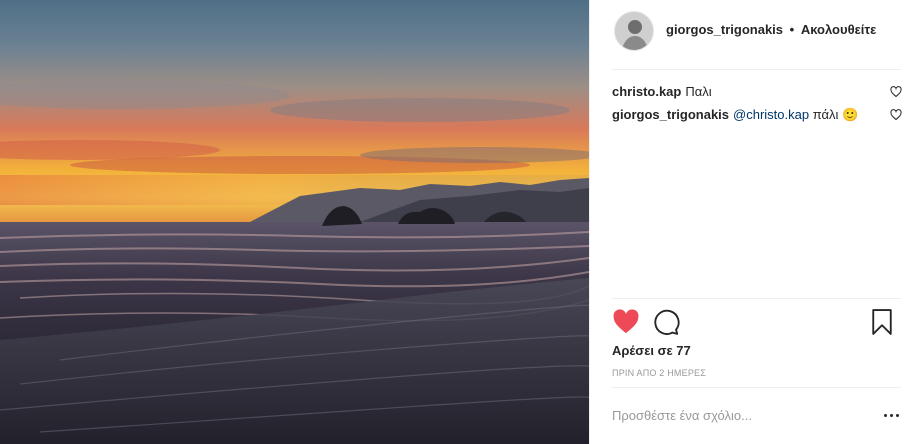  I want to click on avatar, so click(634, 31).